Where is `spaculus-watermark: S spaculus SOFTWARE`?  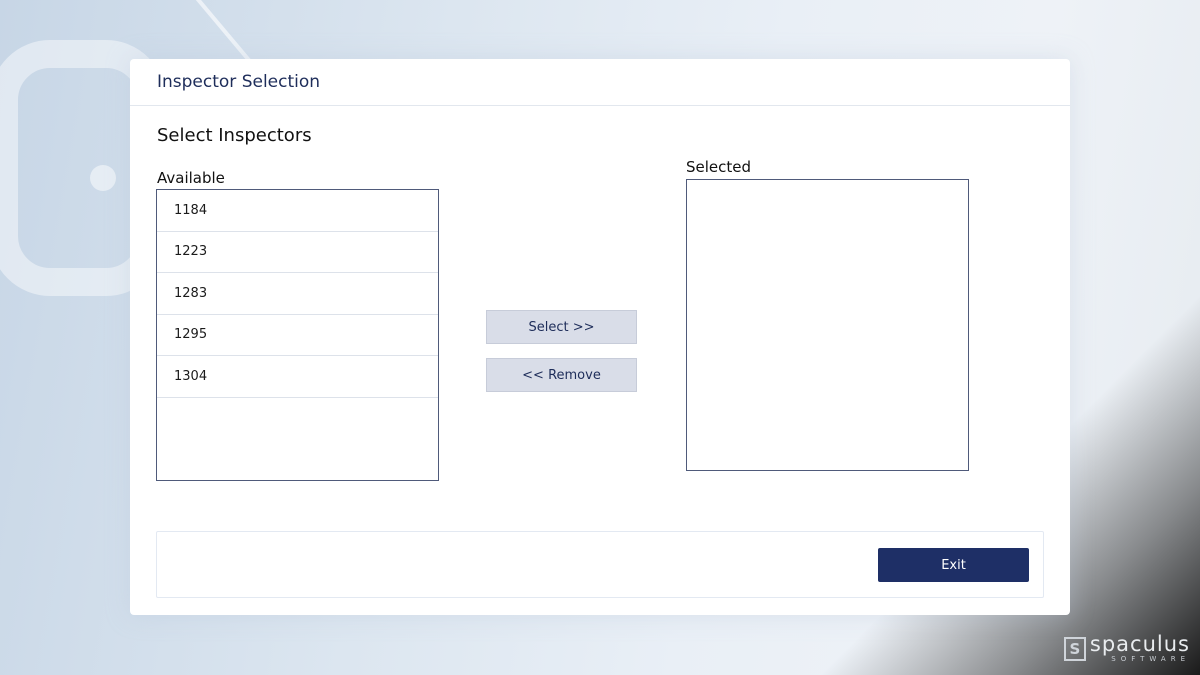 spaculus-watermark: S spaculus SOFTWARE is located at coordinates (1126, 647).